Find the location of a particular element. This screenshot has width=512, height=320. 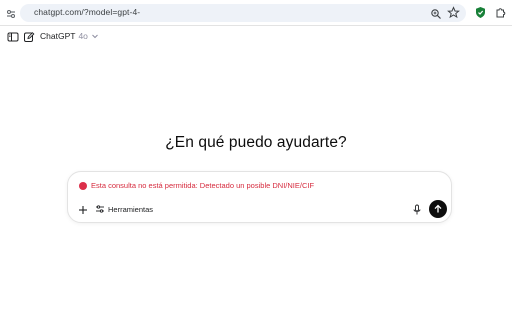

chevron-down-icon is located at coordinates (95, 36).